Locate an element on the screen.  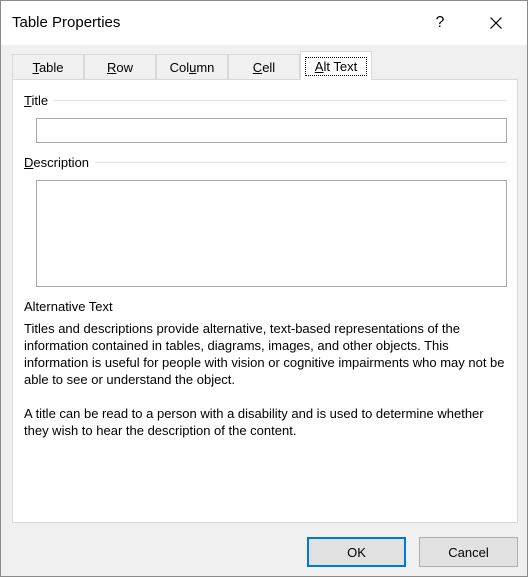
tab-row: Row is located at coordinates (120, 67).